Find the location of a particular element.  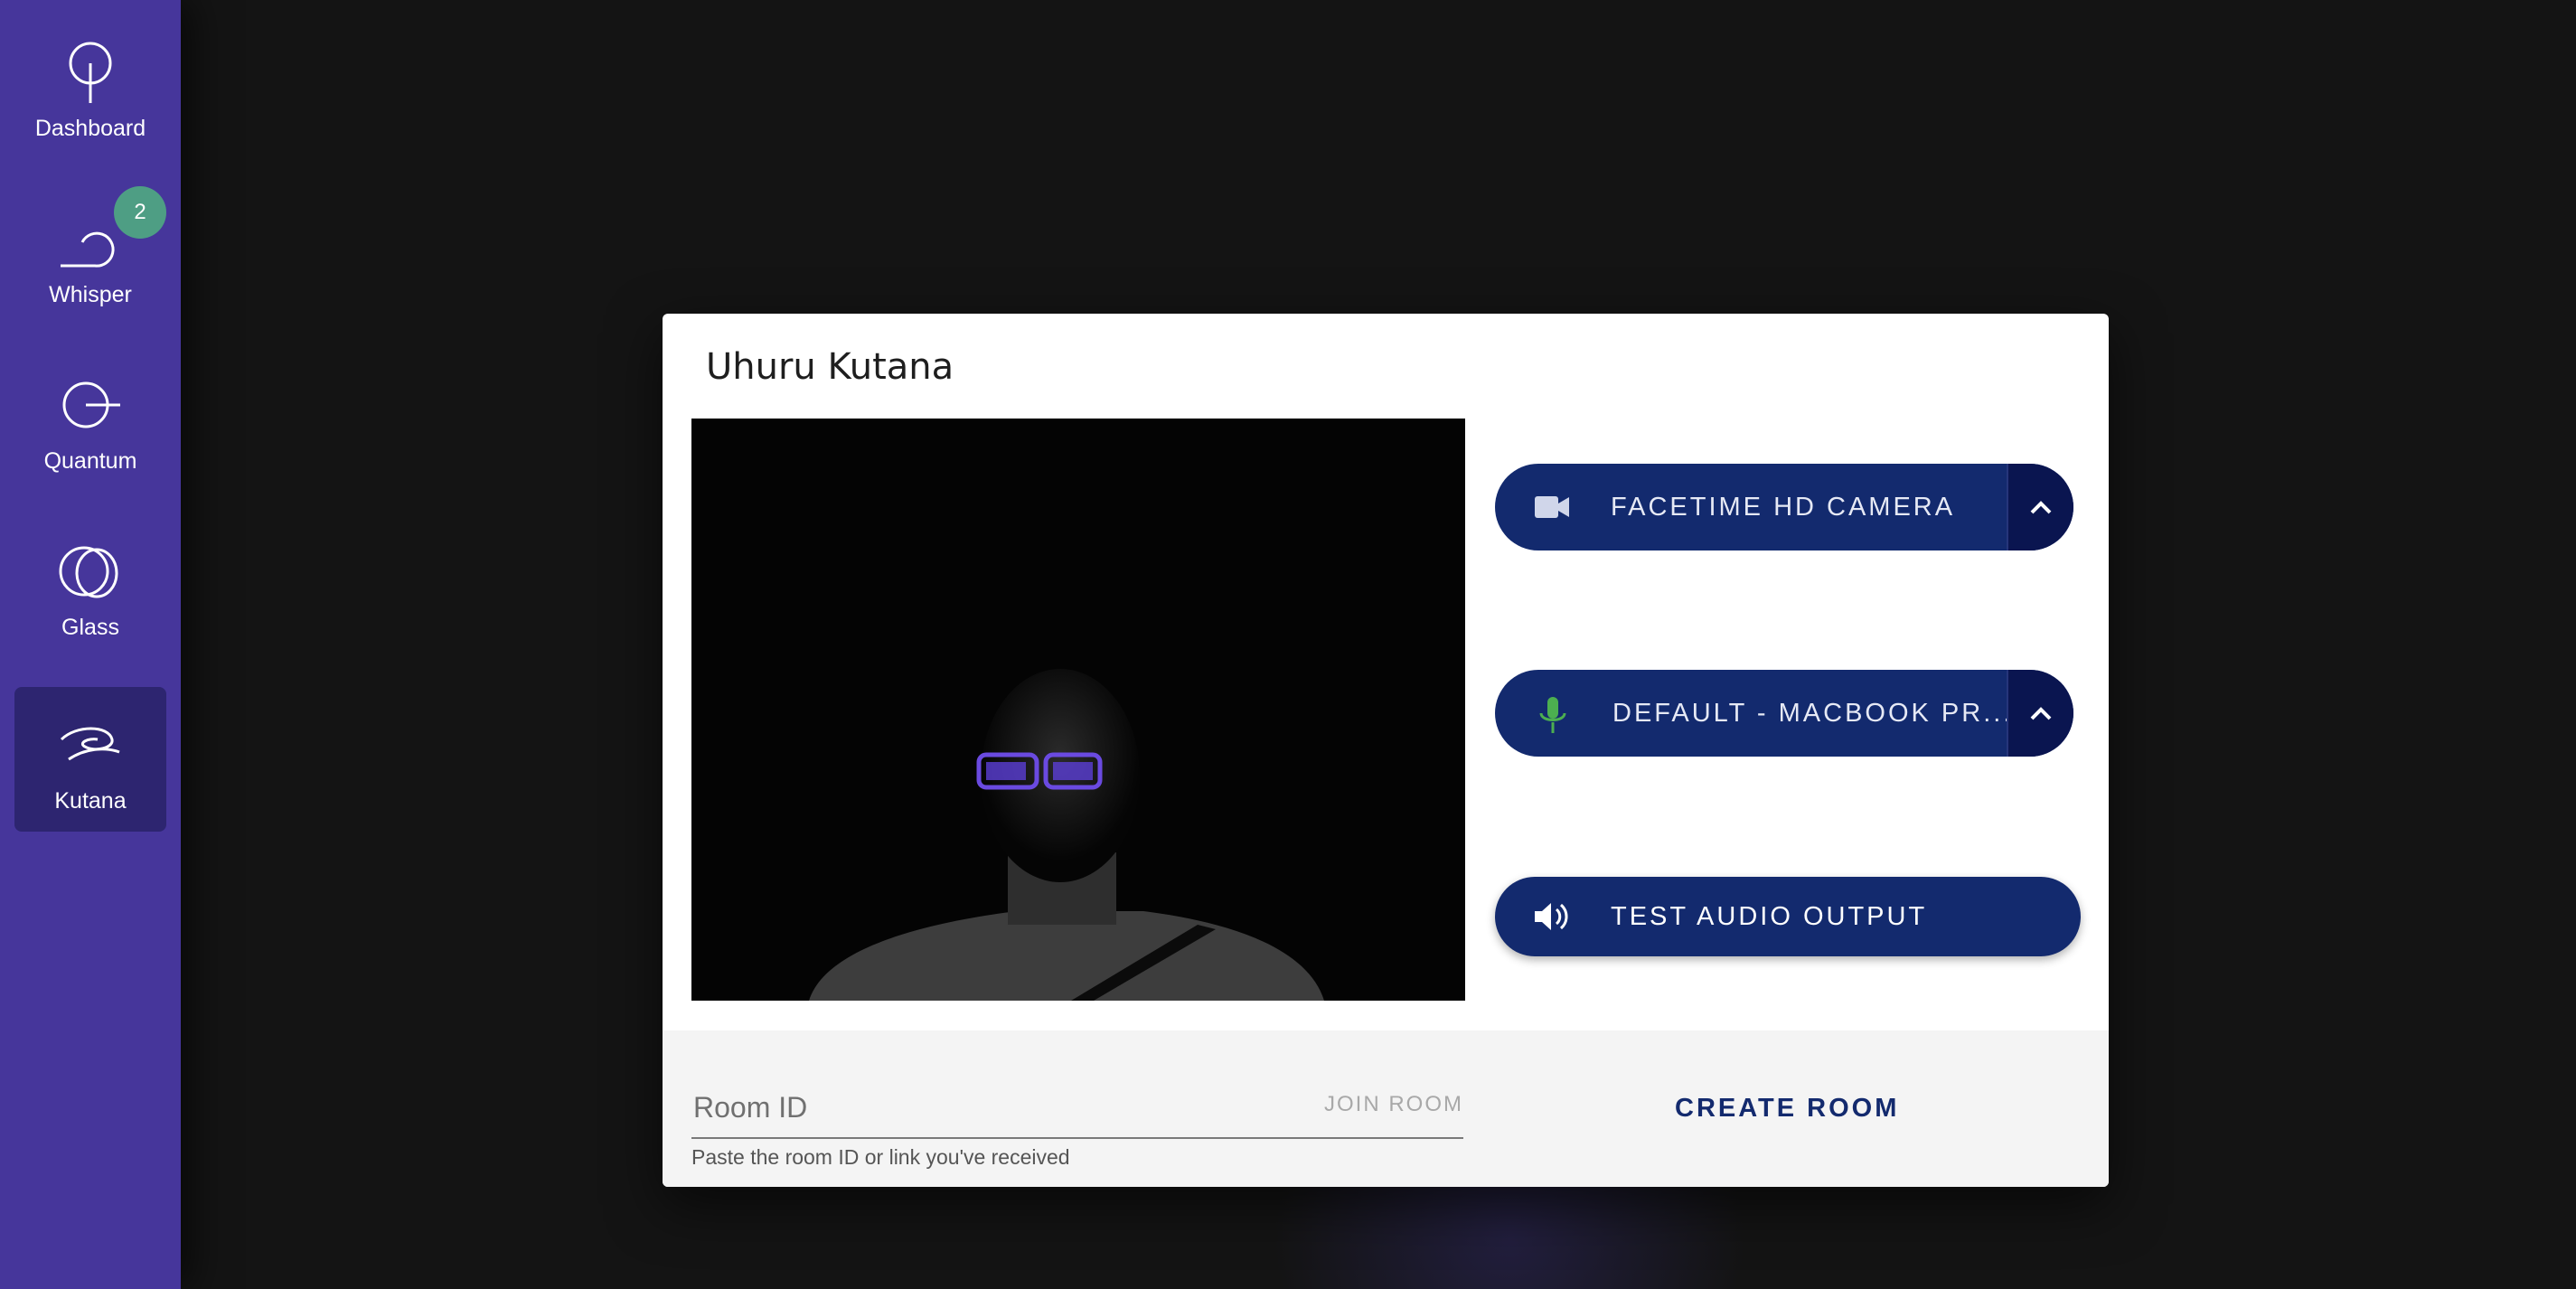

camera-select-label: FACETIME HD CAMERA is located at coordinates (1783, 507).